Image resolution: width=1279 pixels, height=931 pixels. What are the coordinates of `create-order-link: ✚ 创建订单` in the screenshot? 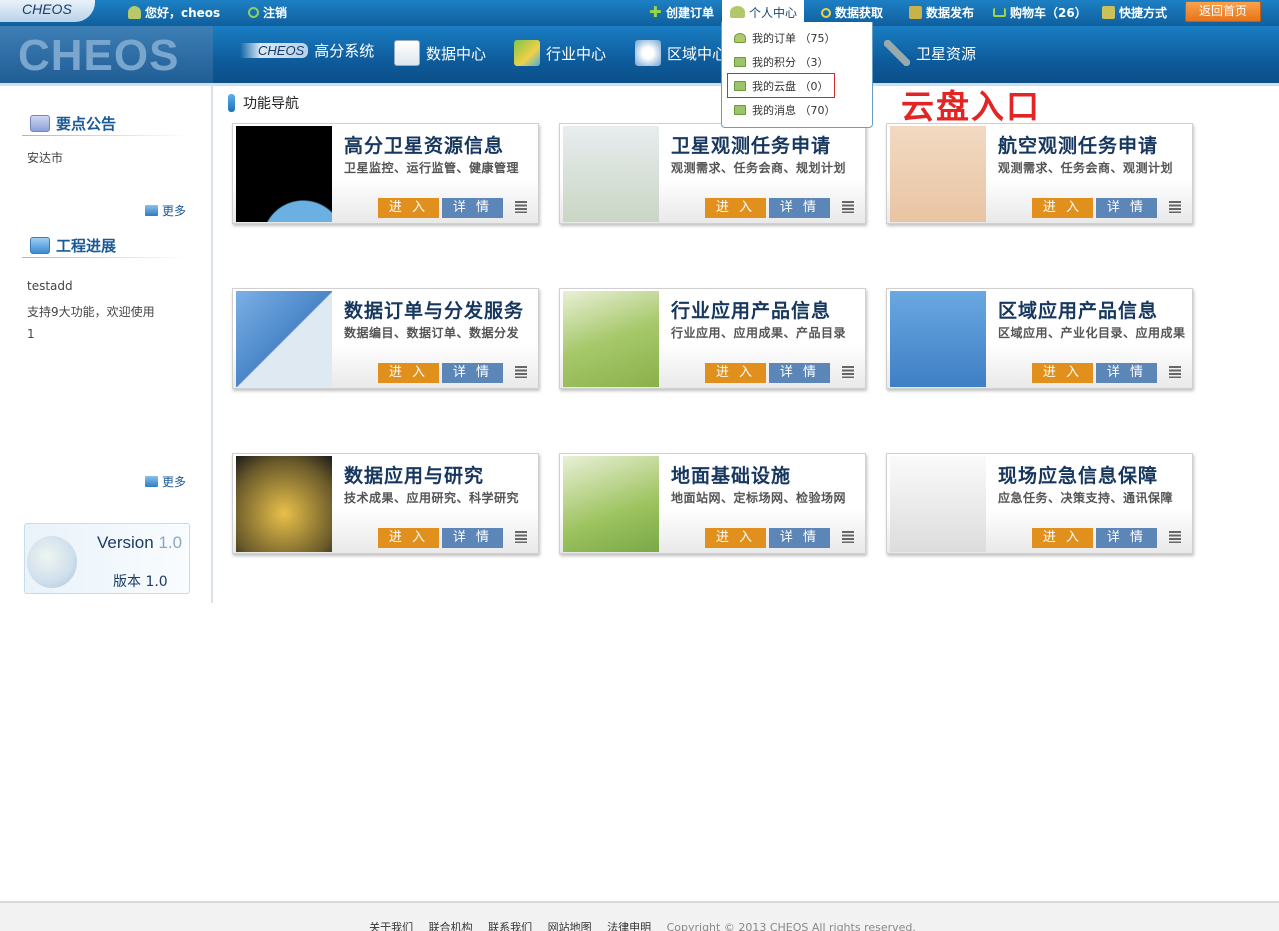 It's located at (681, 12).